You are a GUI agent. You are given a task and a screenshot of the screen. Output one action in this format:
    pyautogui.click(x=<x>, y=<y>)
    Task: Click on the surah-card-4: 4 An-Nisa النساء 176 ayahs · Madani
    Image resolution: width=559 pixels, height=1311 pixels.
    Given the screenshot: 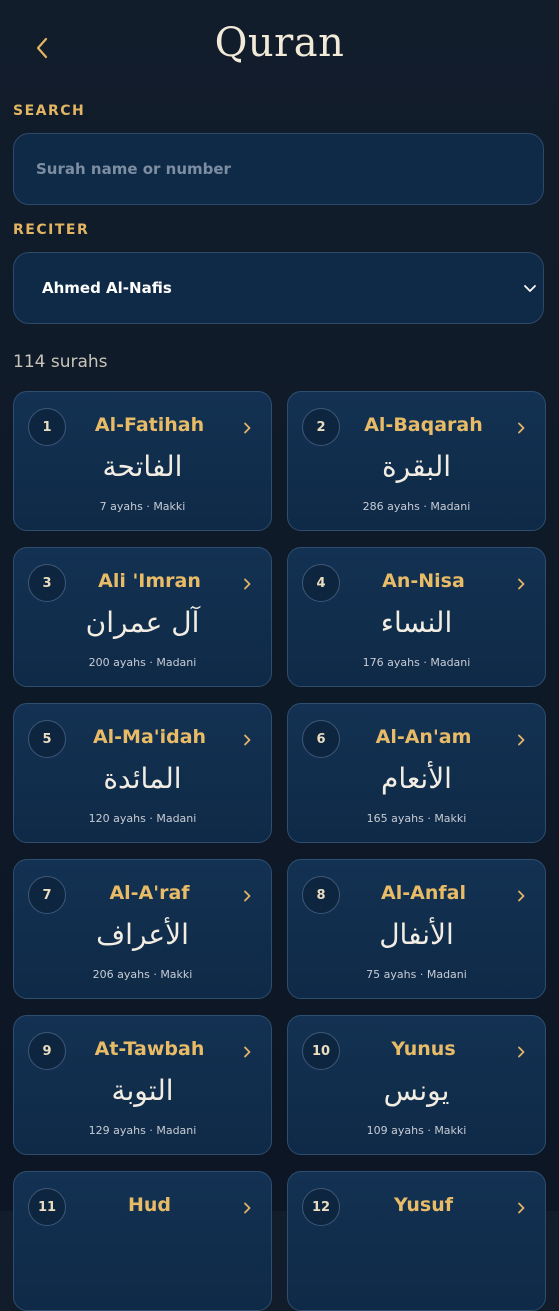 What is the action you would take?
    pyautogui.click(x=416, y=617)
    